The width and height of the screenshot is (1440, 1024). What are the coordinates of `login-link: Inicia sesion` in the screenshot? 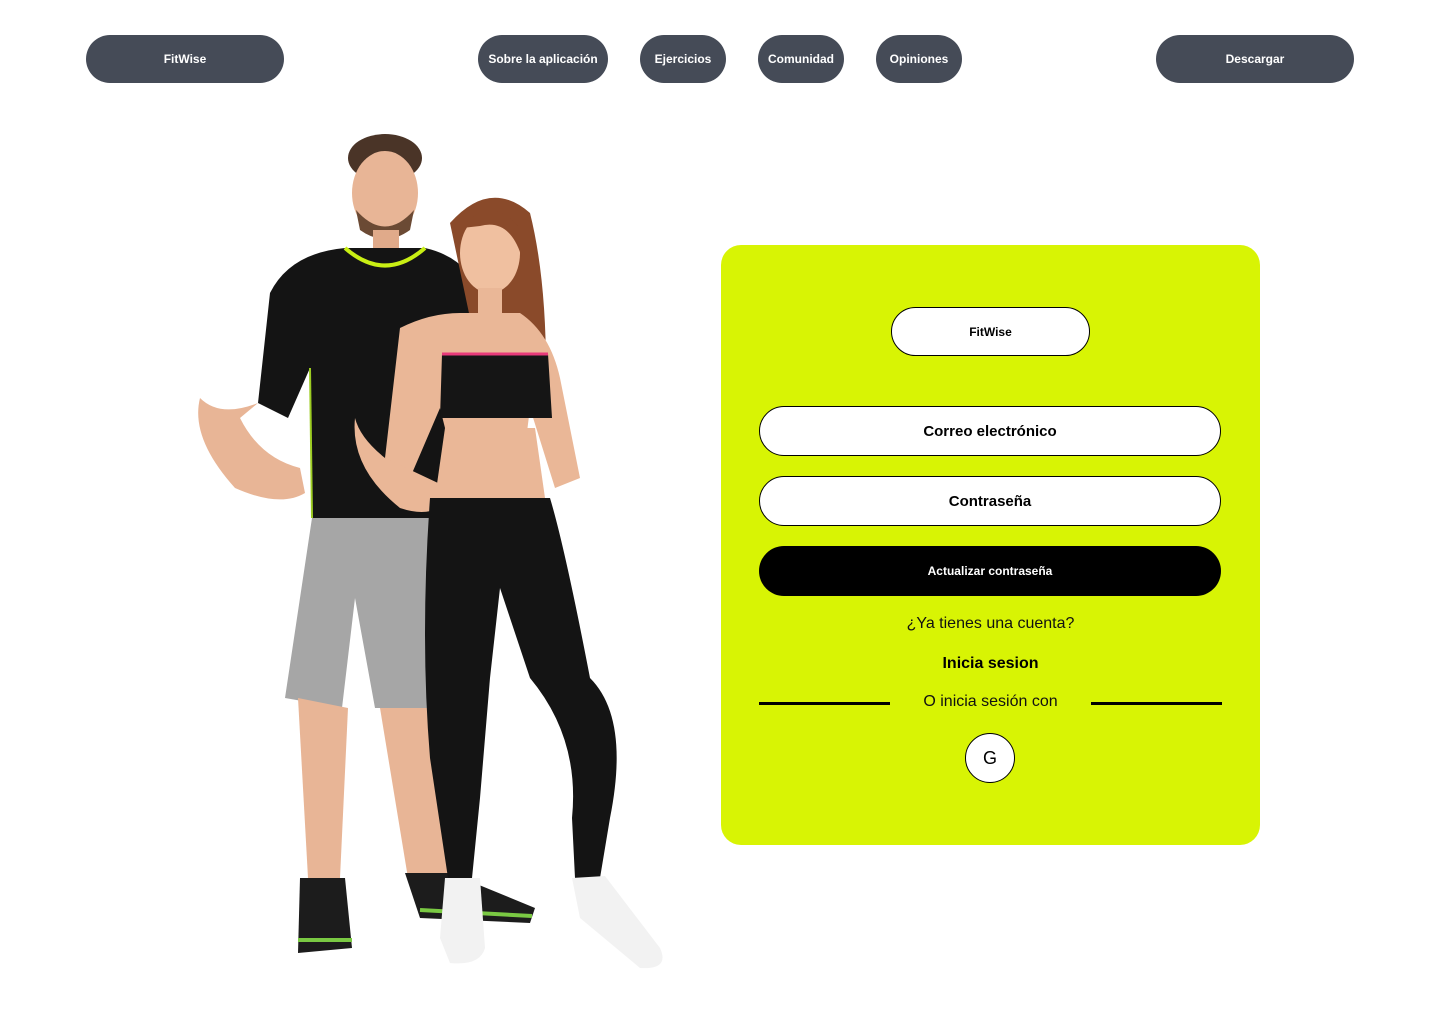 It's located at (990, 664).